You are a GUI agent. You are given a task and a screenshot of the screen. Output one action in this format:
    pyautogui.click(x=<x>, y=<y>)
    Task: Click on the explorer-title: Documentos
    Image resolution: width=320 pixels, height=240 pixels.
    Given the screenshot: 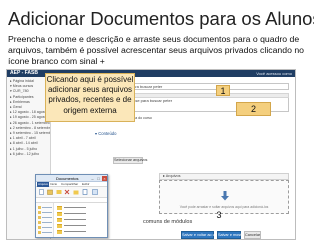 What is the action you would take?
    pyautogui.click(x=67, y=178)
    